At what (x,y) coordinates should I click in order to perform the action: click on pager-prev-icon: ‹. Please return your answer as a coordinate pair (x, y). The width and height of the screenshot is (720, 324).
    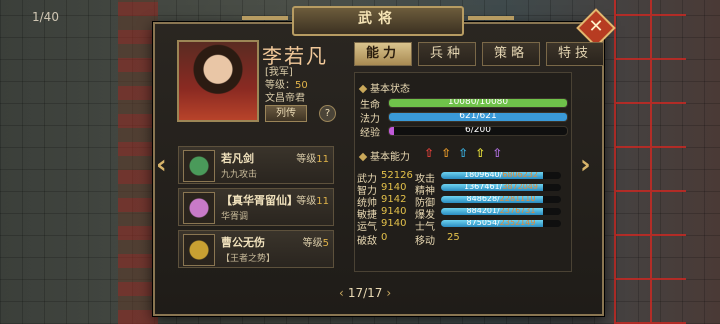
    Looking at the image, I should click on (341, 293).